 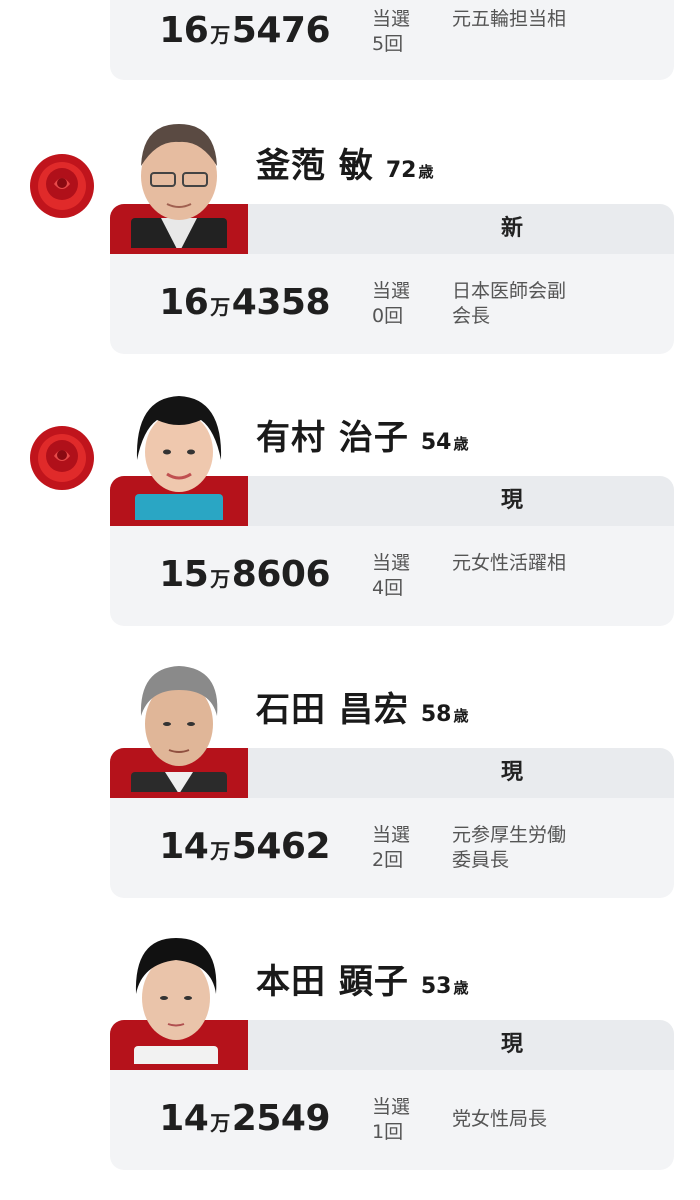 What do you see at coordinates (391, 847) in the screenshot?
I see `times-elected: 当選 2回` at bounding box center [391, 847].